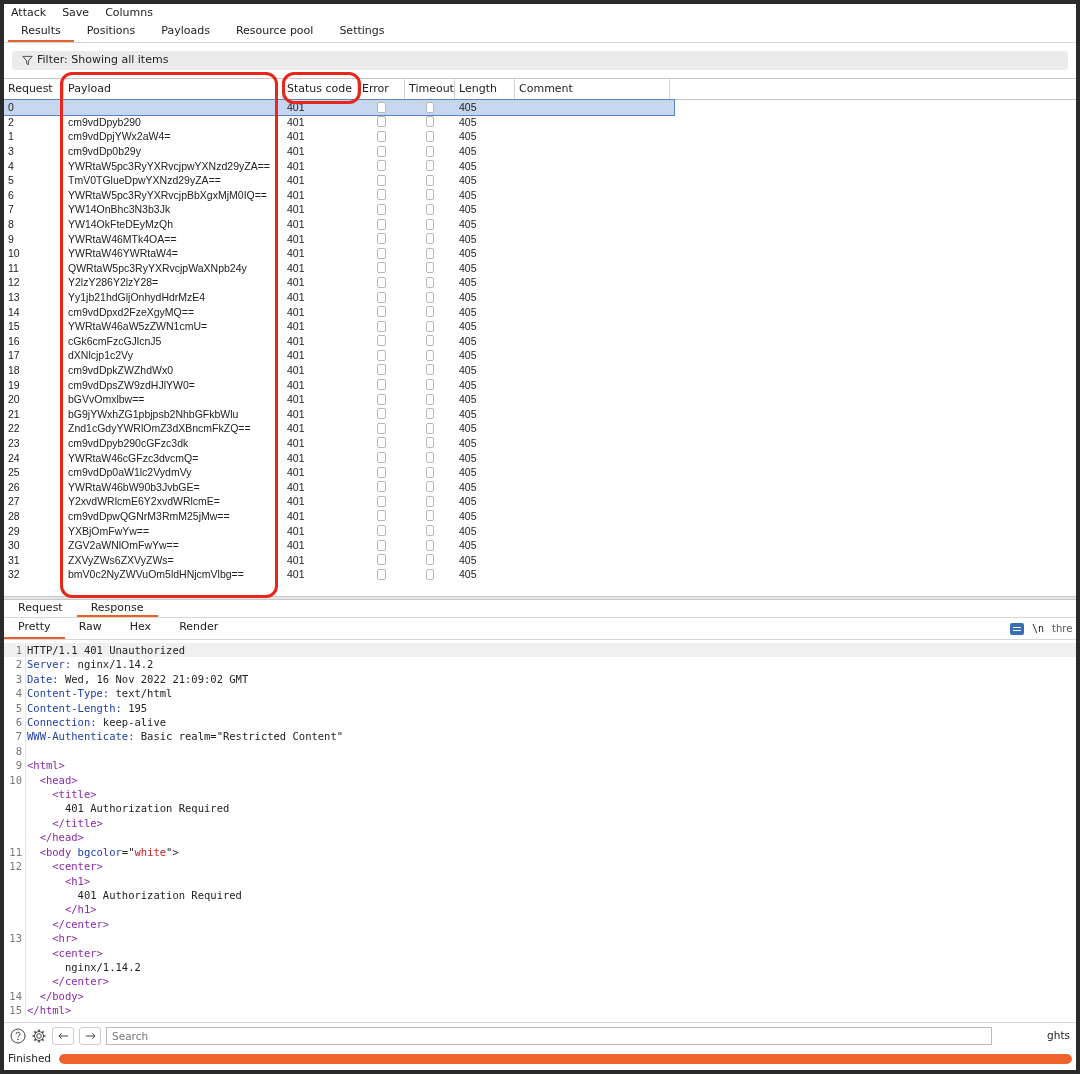 Image resolution: width=1080 pixels, height=1074 pixels. Describe the element at coordinates (339, 559) in the screenshot. I see `result-row: 31 ZXVyZWs6ZXVyZWs= 401 405` at that location.